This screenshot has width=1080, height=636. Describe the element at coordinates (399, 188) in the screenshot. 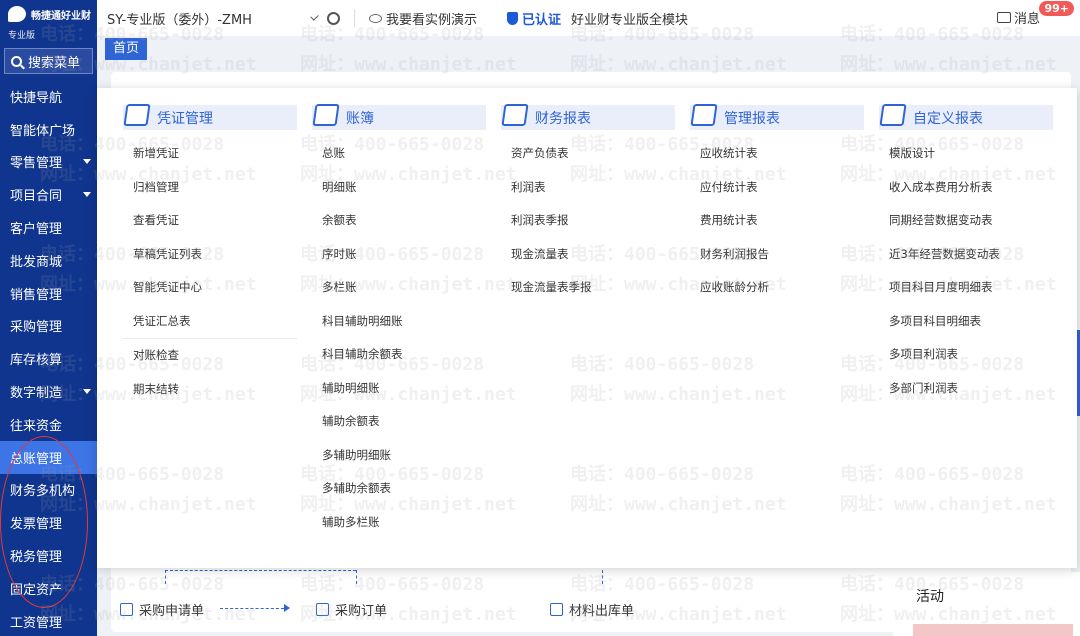

I see `menu-item: 明细账` at that location.